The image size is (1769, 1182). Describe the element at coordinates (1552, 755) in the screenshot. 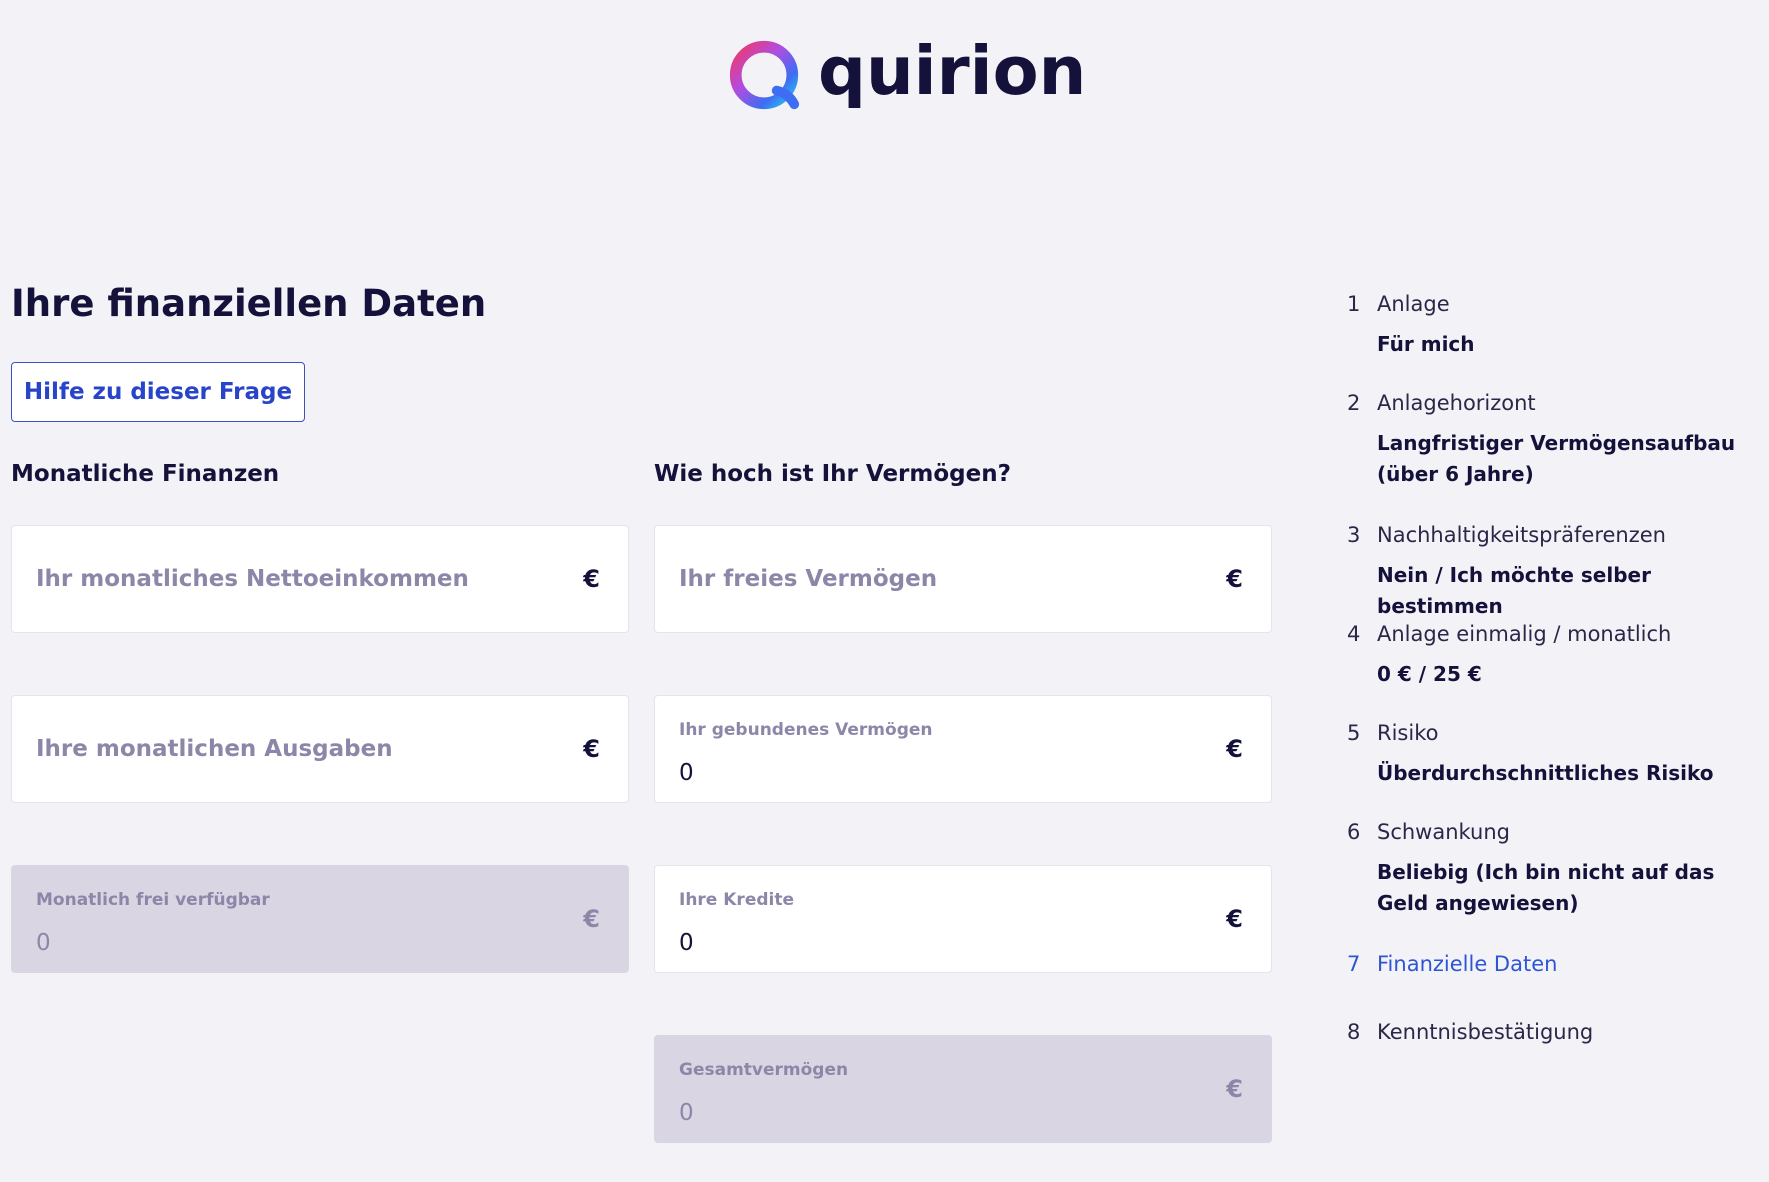

I see `step-risiko: 5 Risiko Überdurchschnittliches Risiko` at that location.